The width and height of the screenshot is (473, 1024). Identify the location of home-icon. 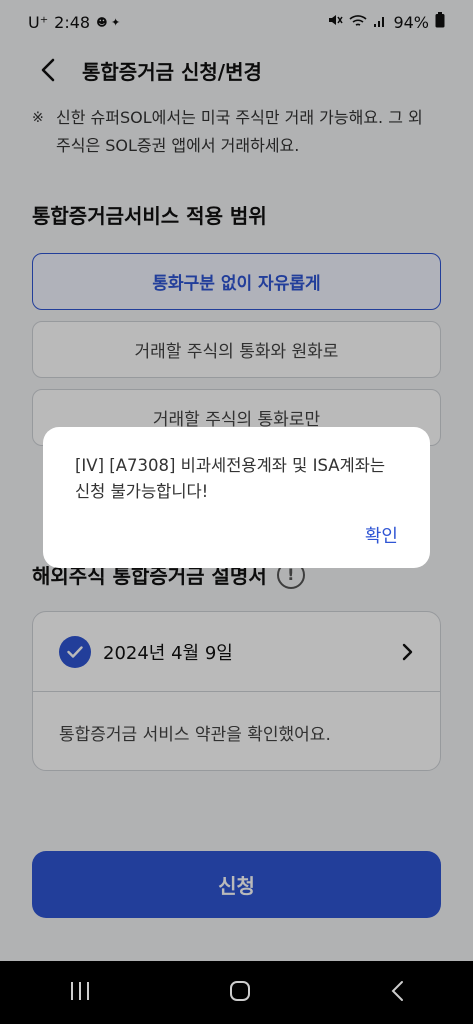
(240, 990).